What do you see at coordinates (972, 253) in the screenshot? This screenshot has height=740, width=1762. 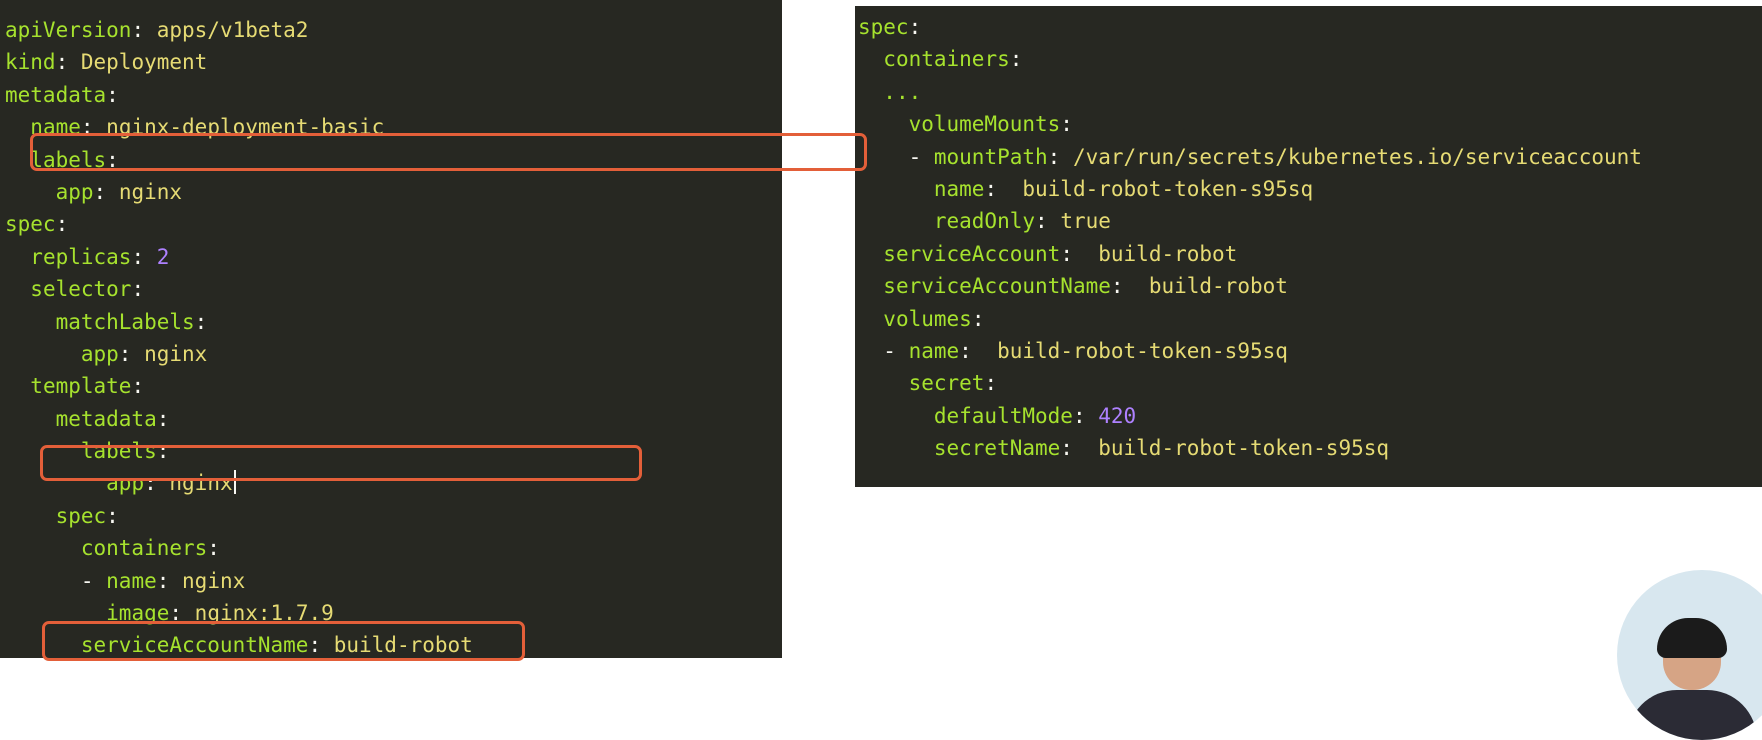 I see `yaml-key: serviceAccount` at bounding box center [972, 253].